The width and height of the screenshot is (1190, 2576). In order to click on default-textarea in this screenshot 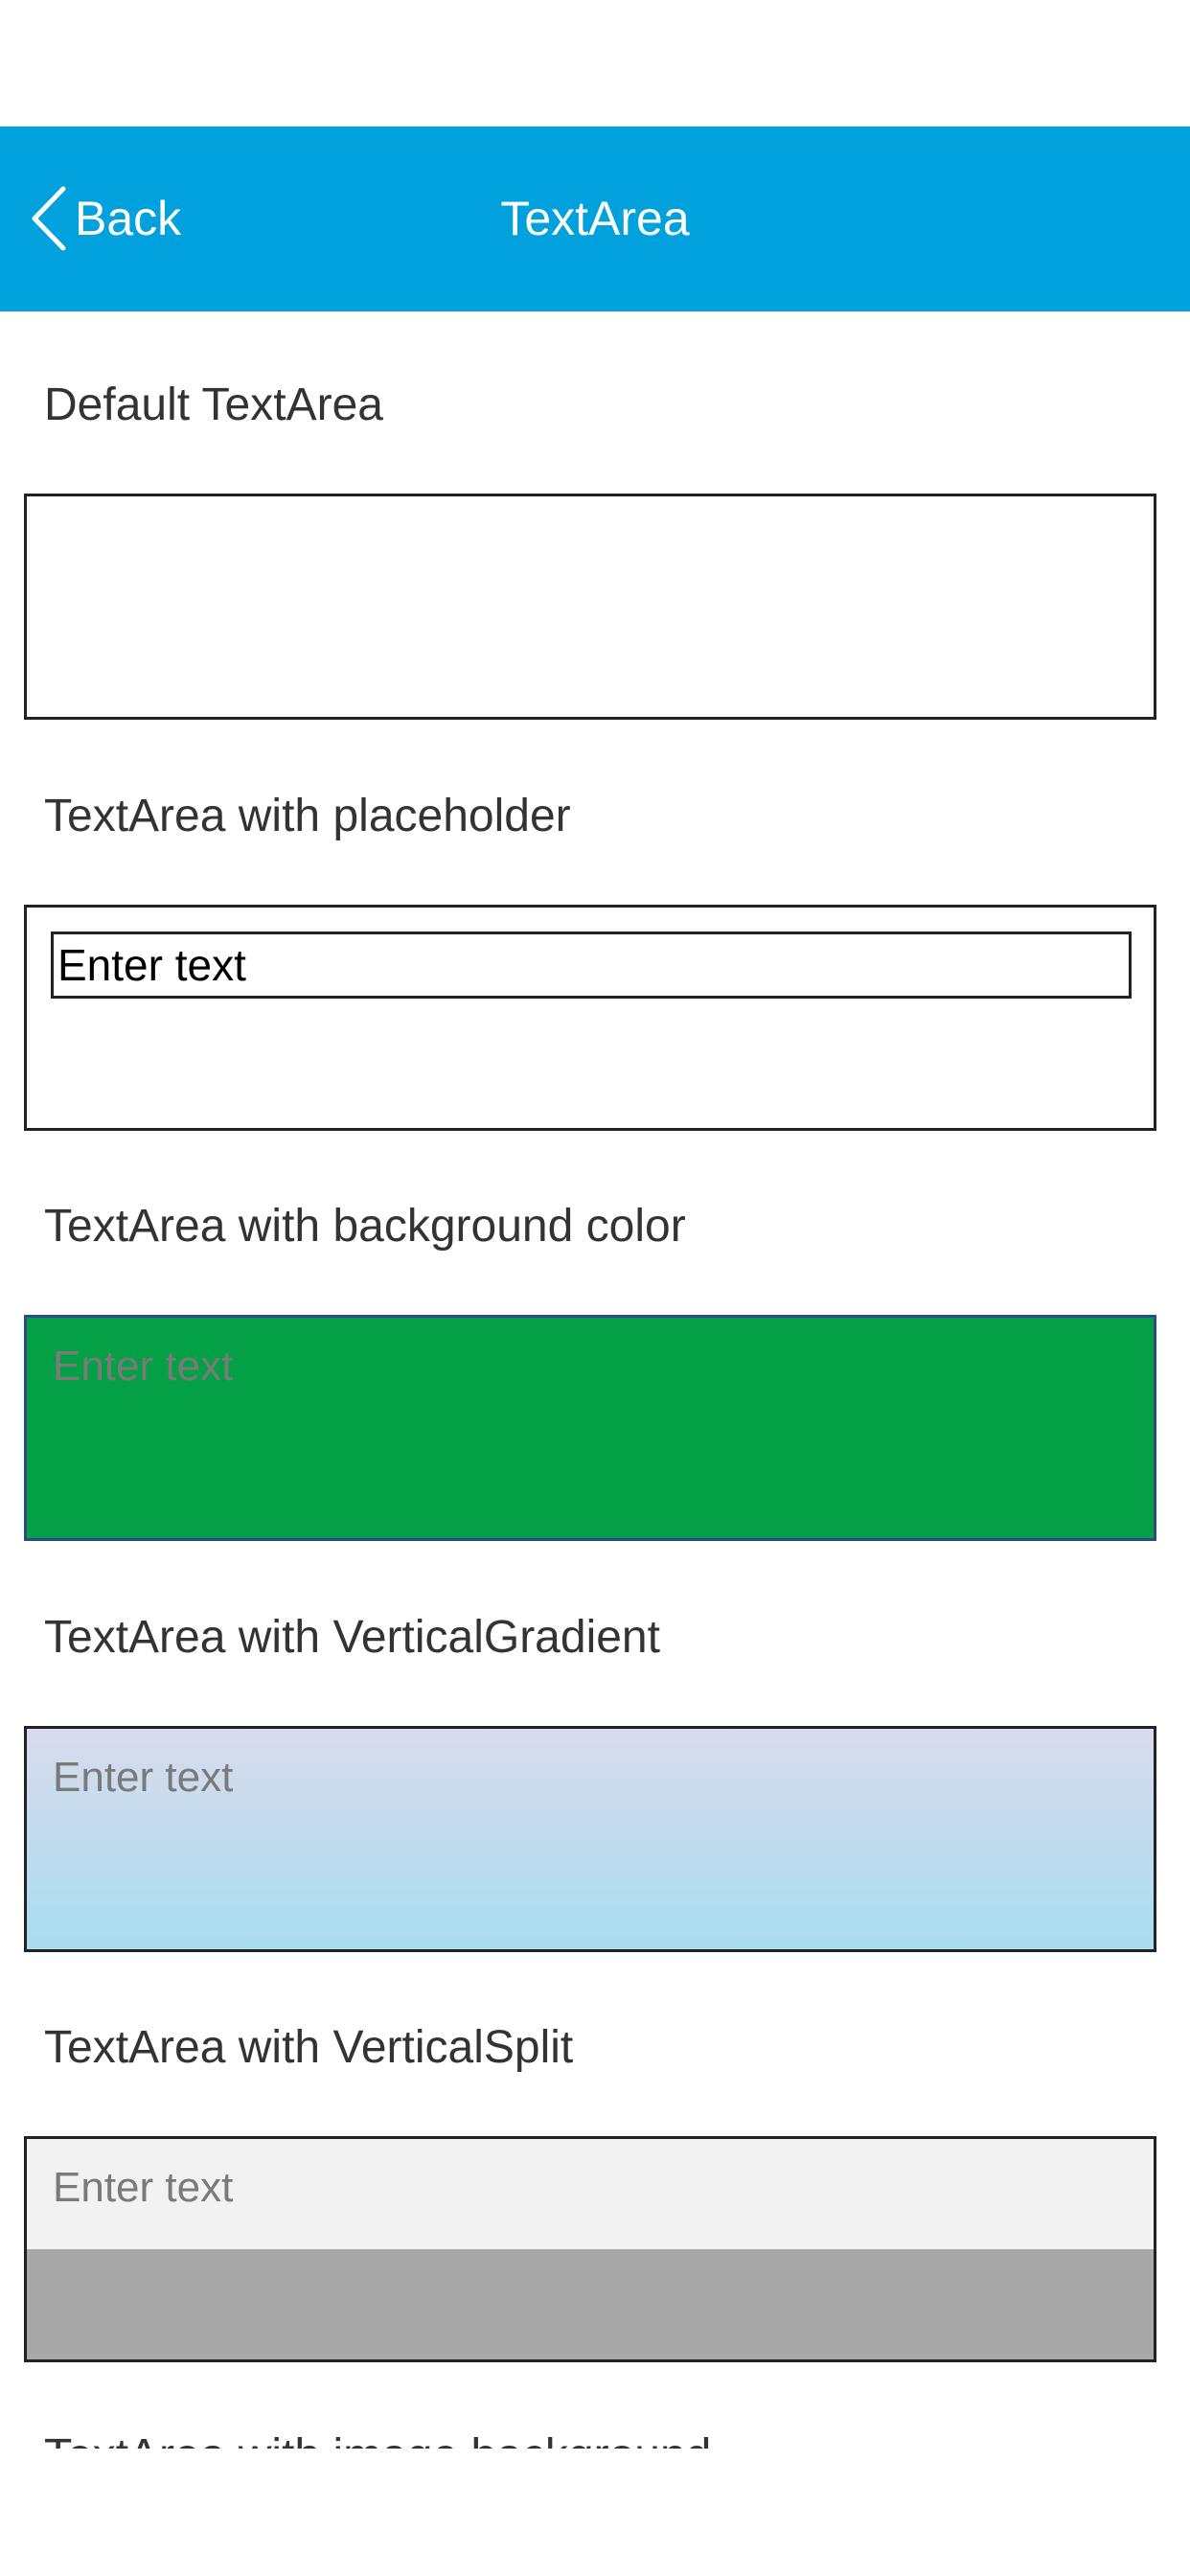, I will do `click(590, 607)`.